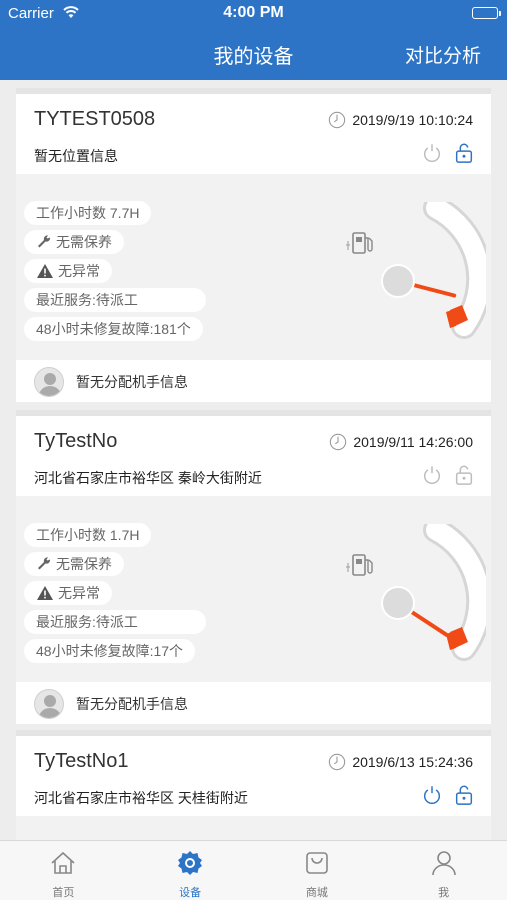 The height and width of the screenshot is (900, 507). I want to click on work-hours-chip: 工作小时数 1.7H, so click(88, 535).